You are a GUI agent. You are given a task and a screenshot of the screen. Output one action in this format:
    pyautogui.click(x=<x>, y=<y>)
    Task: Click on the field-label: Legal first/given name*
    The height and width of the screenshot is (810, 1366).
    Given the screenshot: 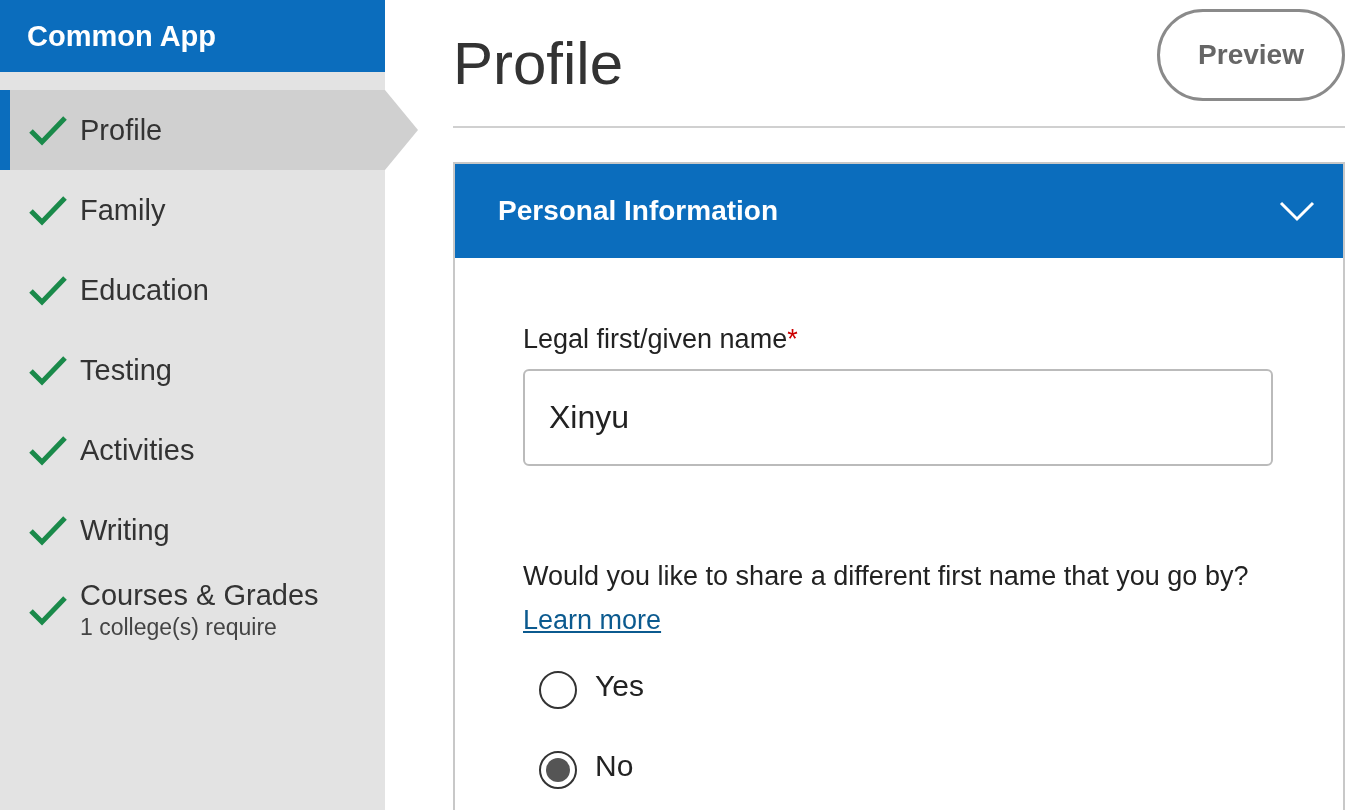 What is the action you would take?
    pyautogui.click(x=661, y=339)
    